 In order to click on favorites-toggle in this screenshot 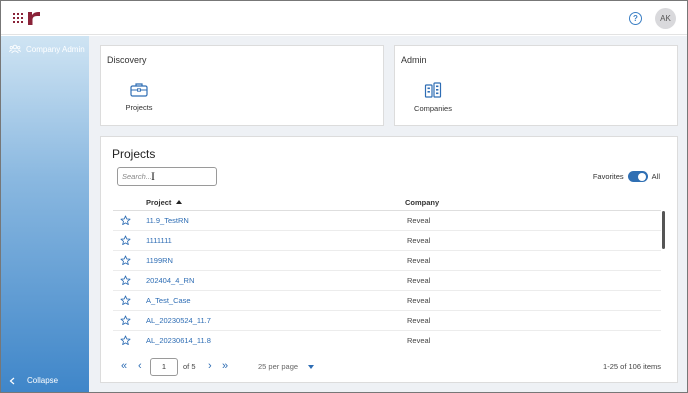, I will do `click(637, 176)`.